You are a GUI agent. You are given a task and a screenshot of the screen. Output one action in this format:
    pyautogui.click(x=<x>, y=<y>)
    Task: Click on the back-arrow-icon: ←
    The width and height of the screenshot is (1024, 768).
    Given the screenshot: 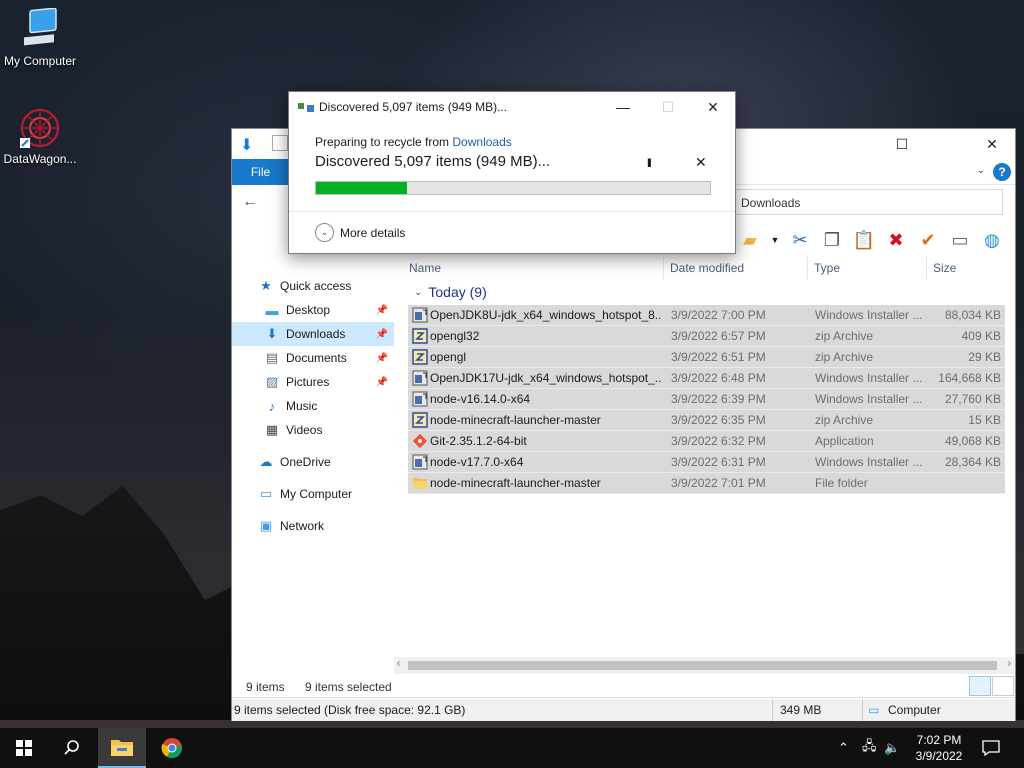 What is the action you would take?
    pyautogui.click(x=250, y=202)
    